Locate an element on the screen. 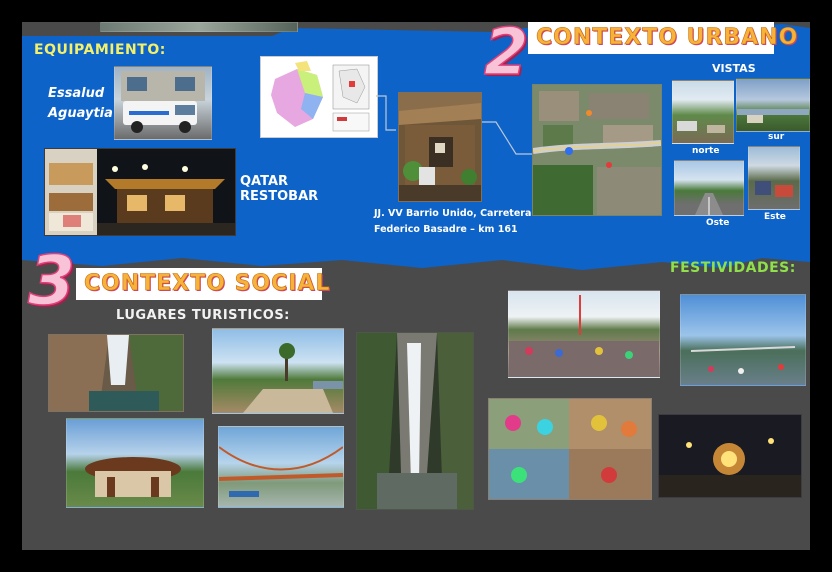 The width and height of the screenshot is (832, 572). essalud-label: Essalud Aguaytia is located at coordinates (80, 104).